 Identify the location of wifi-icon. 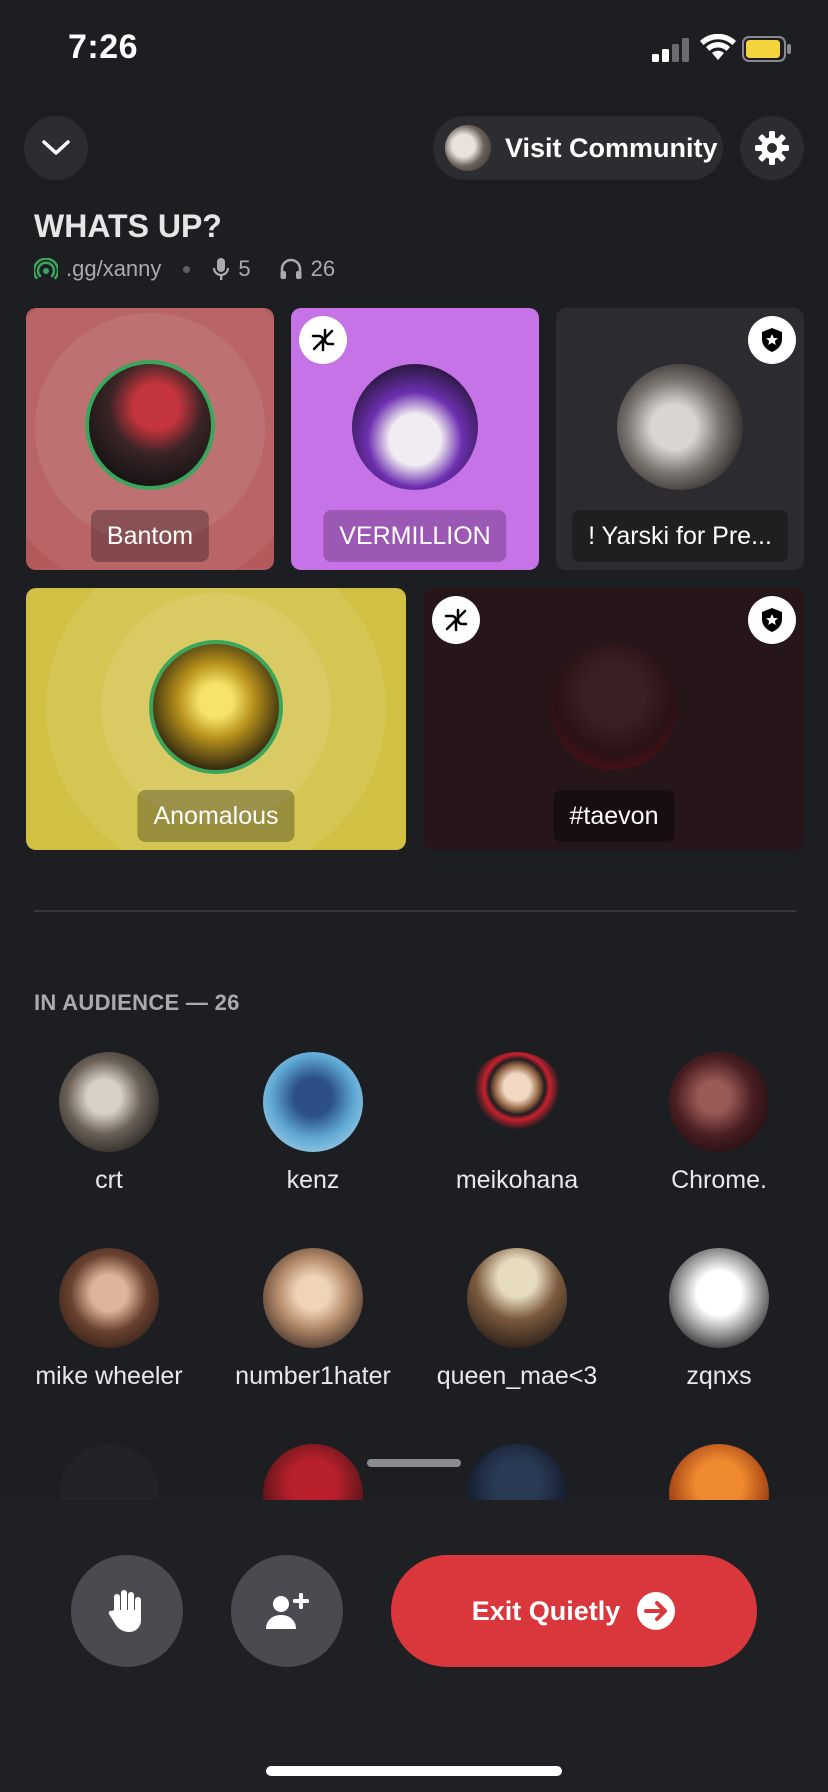
(718, 47).